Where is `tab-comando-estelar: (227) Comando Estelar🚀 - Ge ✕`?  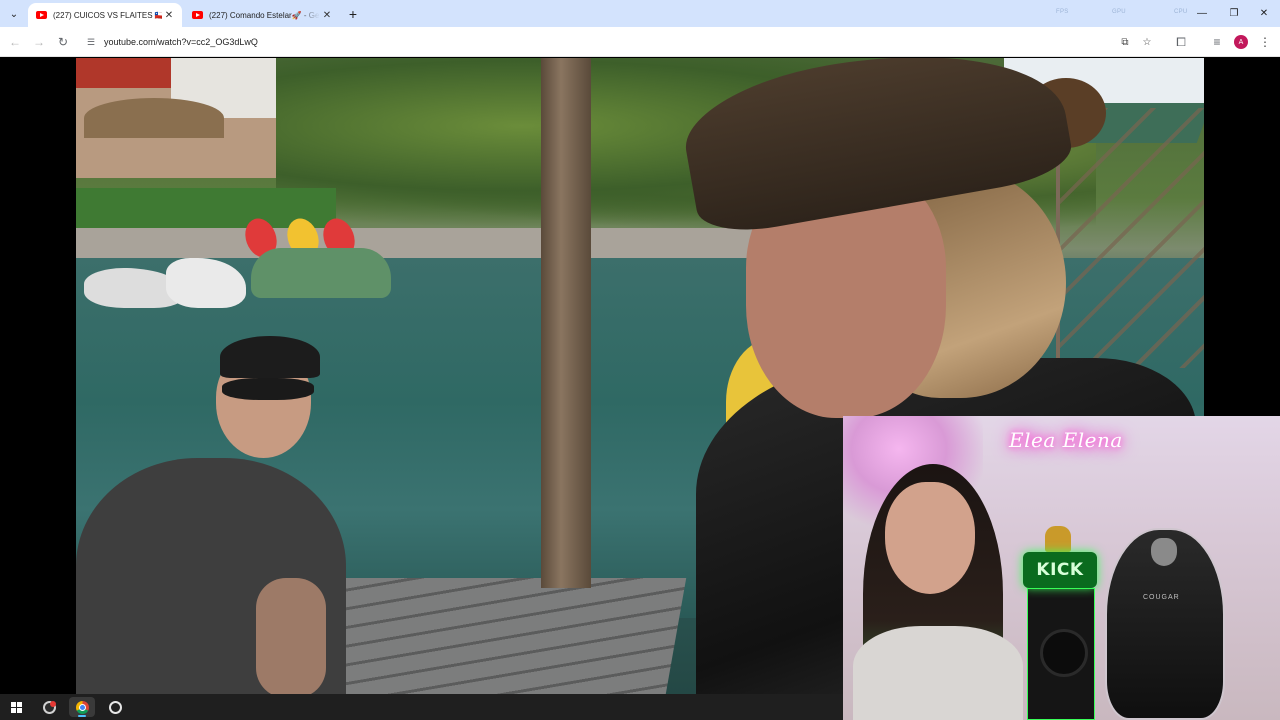
tab-comando-estelar: (227) Comando Estelar🚀 - Ge ✕ is located at coordinates (262, 15).